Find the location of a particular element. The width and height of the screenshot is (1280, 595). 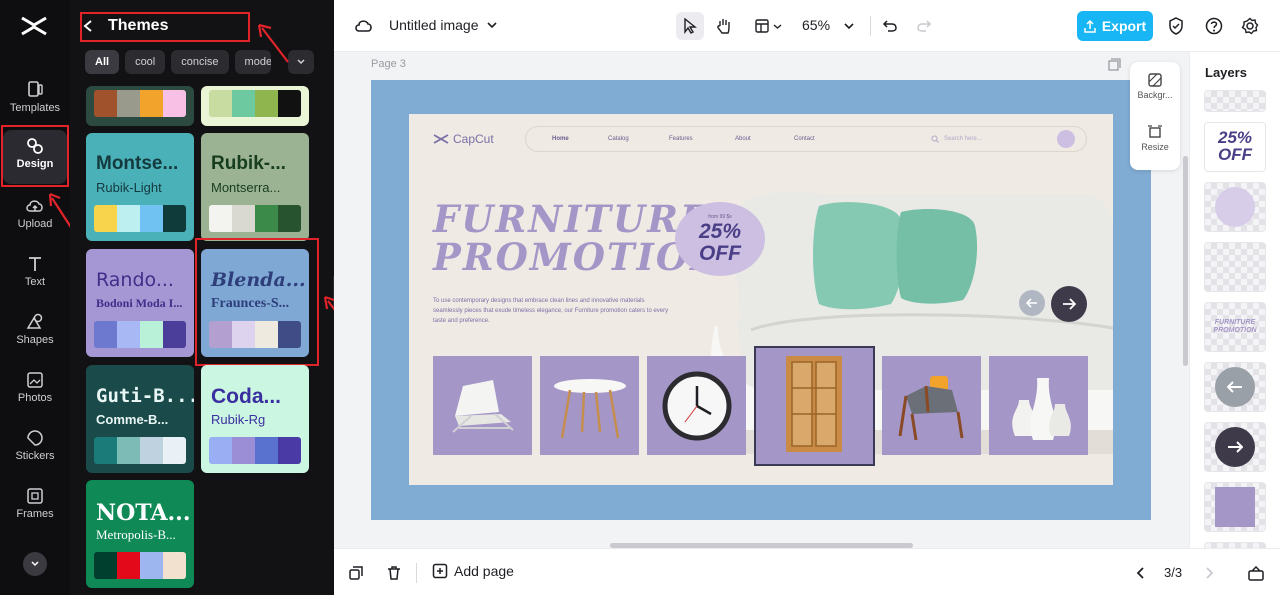

design-prev-arrow is located at coordinates (1032, 303).